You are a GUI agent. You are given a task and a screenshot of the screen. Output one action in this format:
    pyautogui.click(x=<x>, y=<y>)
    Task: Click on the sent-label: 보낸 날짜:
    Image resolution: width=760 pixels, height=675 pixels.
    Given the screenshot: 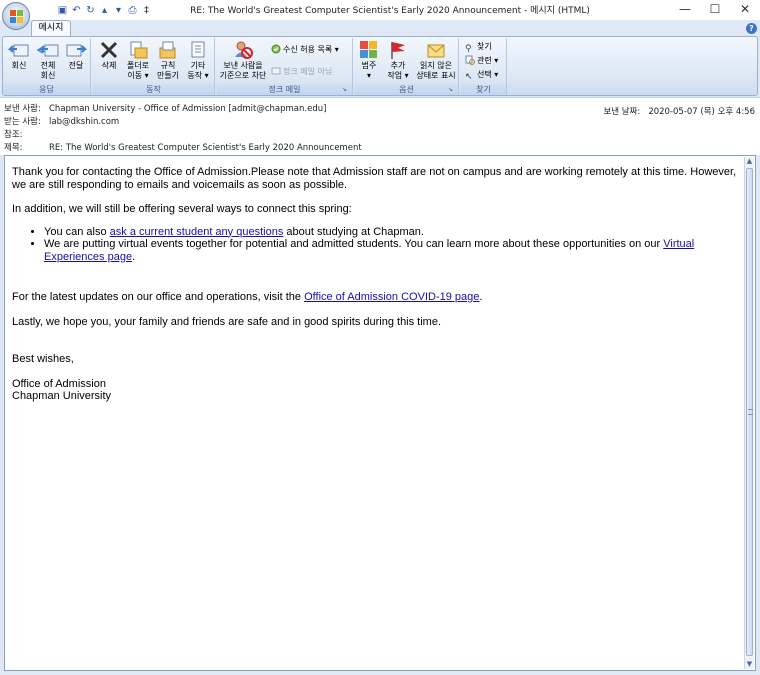 What is the action you would take?
    pyautogui.click(x=622, y=112)
    